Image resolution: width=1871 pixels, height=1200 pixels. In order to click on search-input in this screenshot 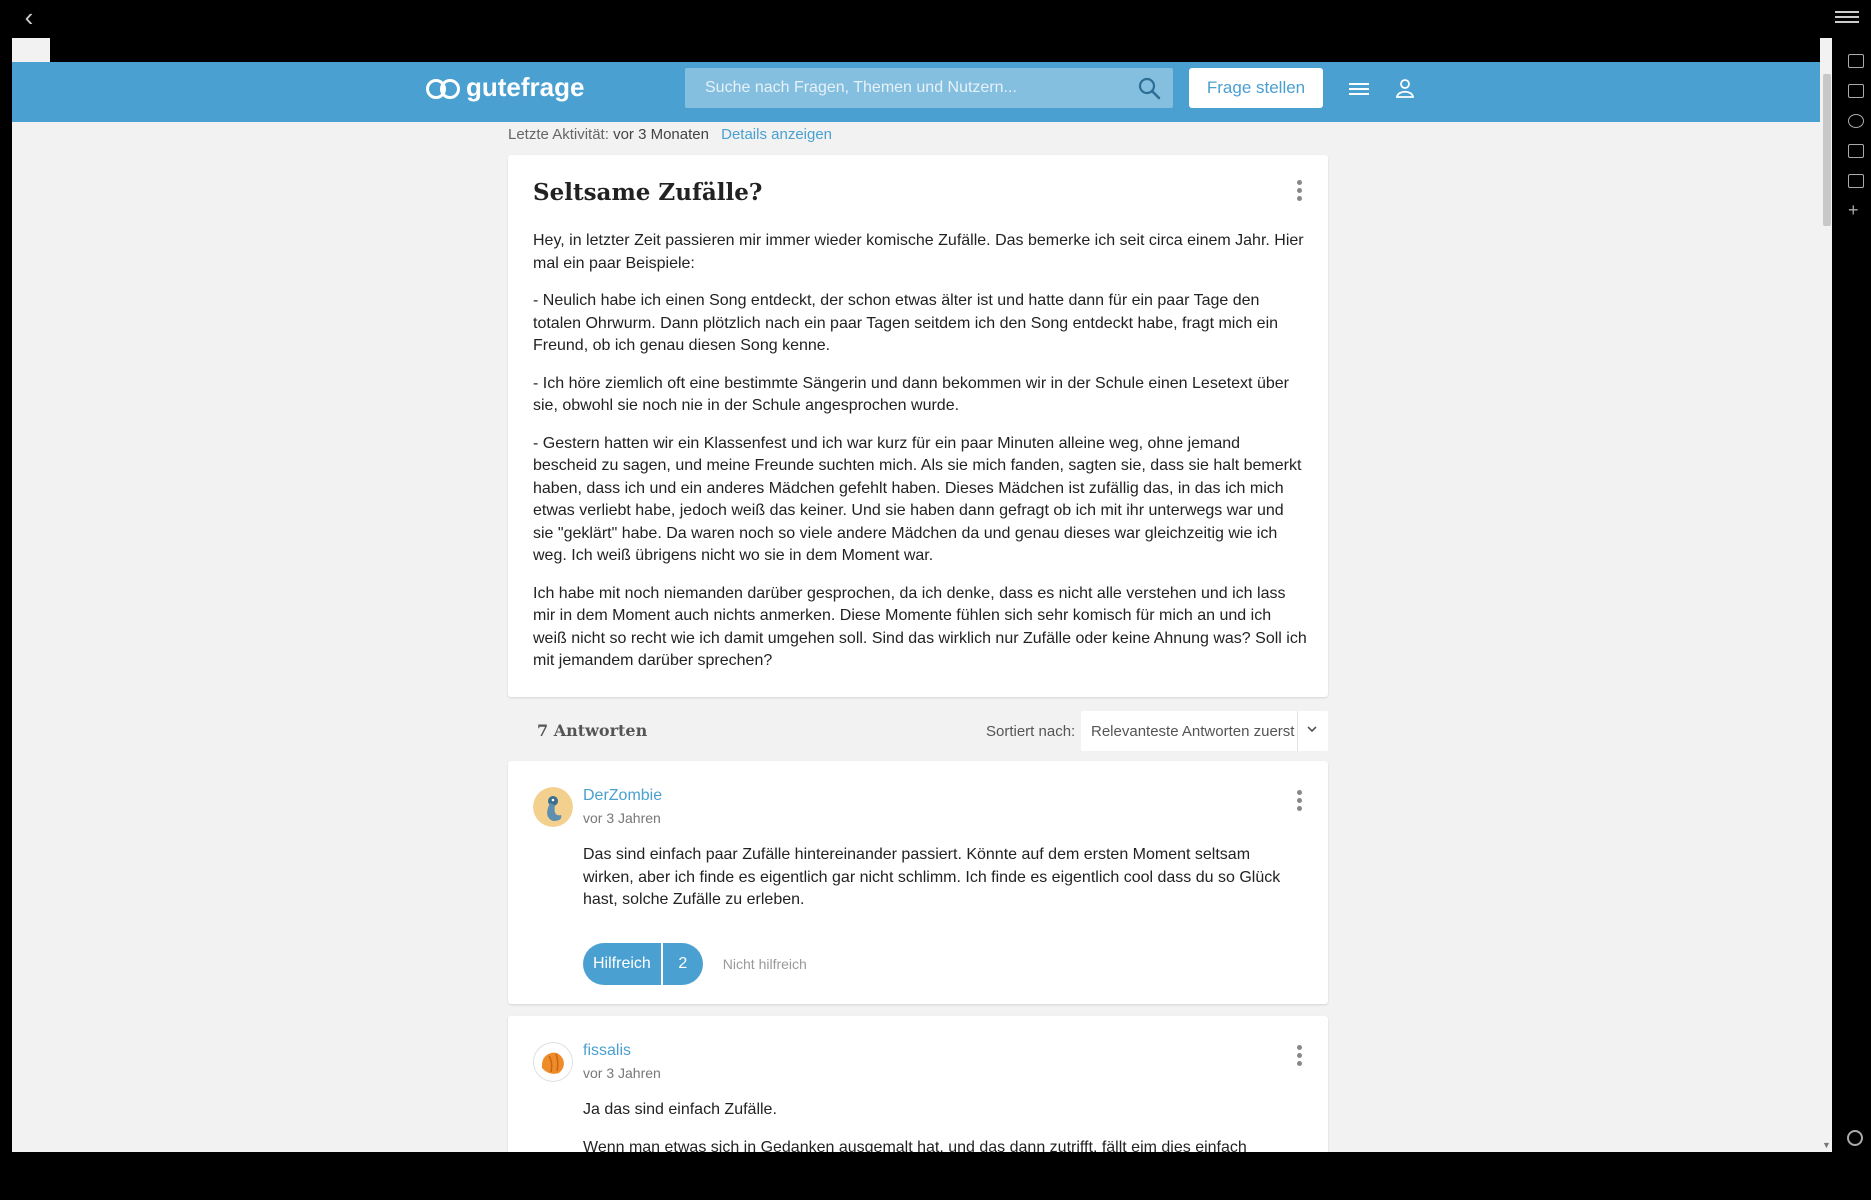, I will do `click(925, 88)`.